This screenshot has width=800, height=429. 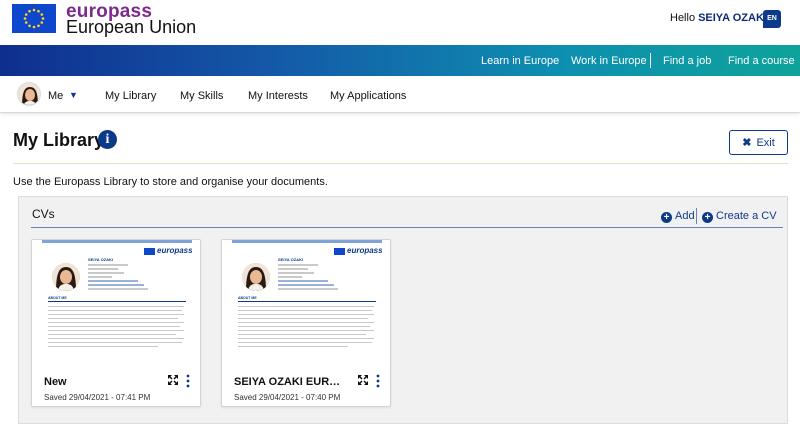 I want to click on page-title: My Library, so click(x=59, y=140).